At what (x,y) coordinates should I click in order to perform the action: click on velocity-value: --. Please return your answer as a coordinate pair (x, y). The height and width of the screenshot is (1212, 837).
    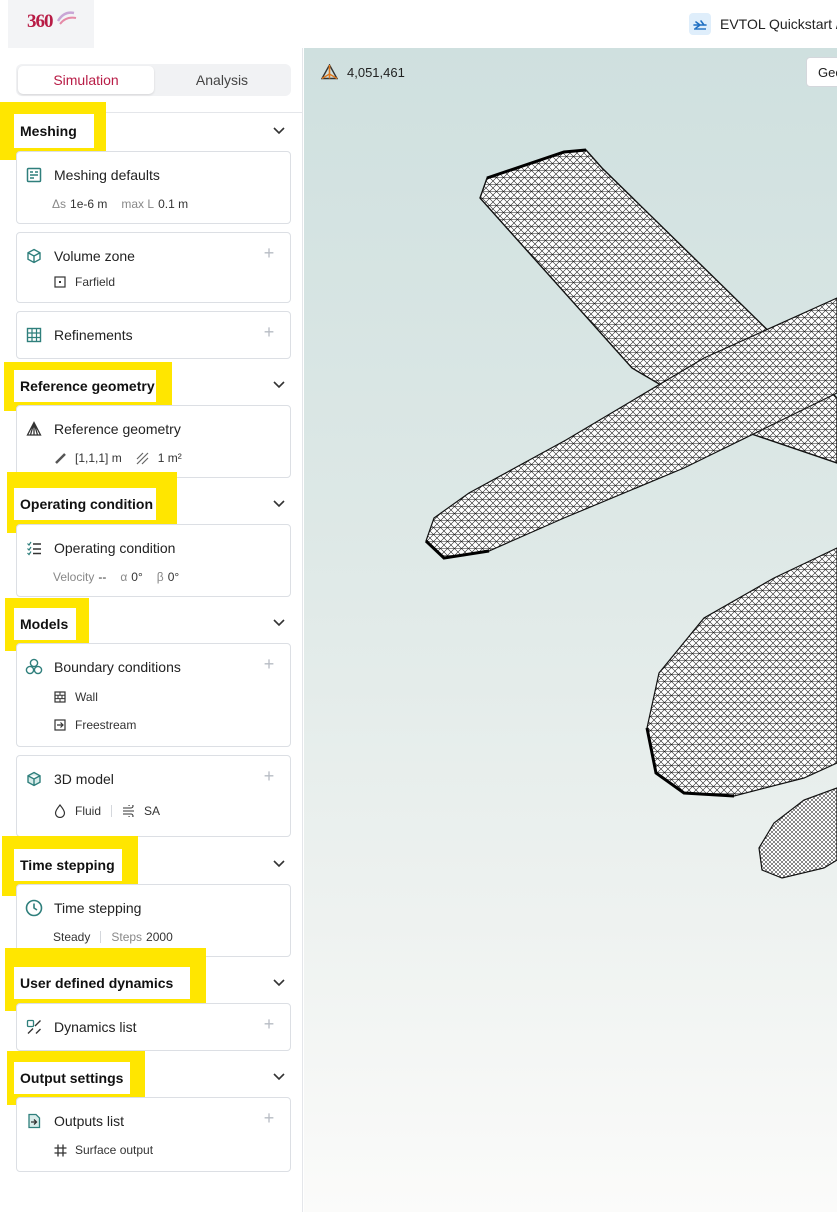
    Looking at the image, I should click on (102, 577).